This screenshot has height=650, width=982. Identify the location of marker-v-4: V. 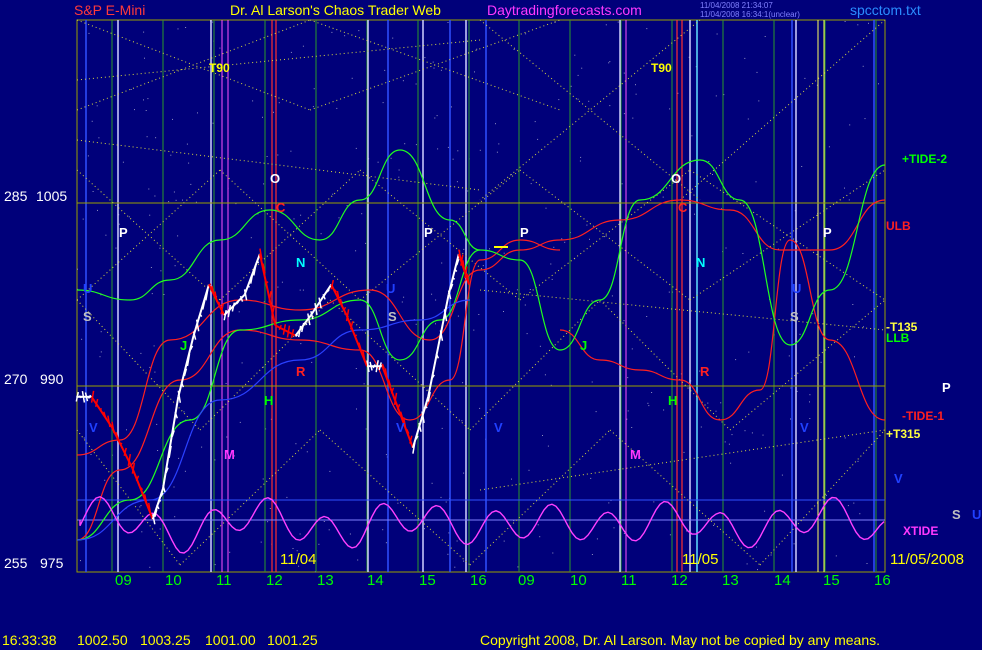
(804, 427).